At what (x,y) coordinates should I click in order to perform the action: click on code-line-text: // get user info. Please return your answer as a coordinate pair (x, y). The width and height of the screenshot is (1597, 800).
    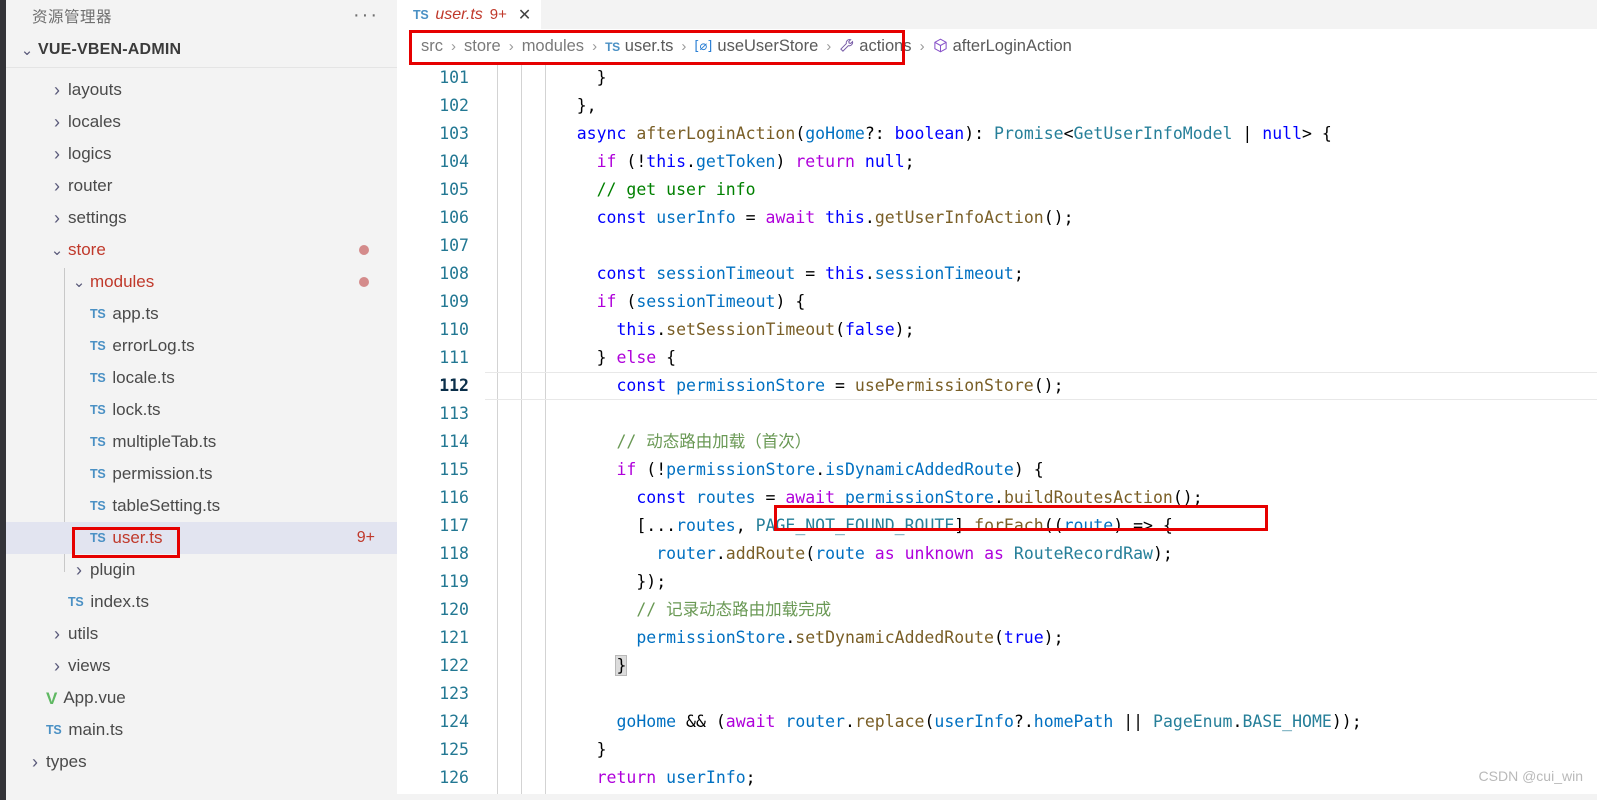
    Looking at the image, I should click on (676, 189).